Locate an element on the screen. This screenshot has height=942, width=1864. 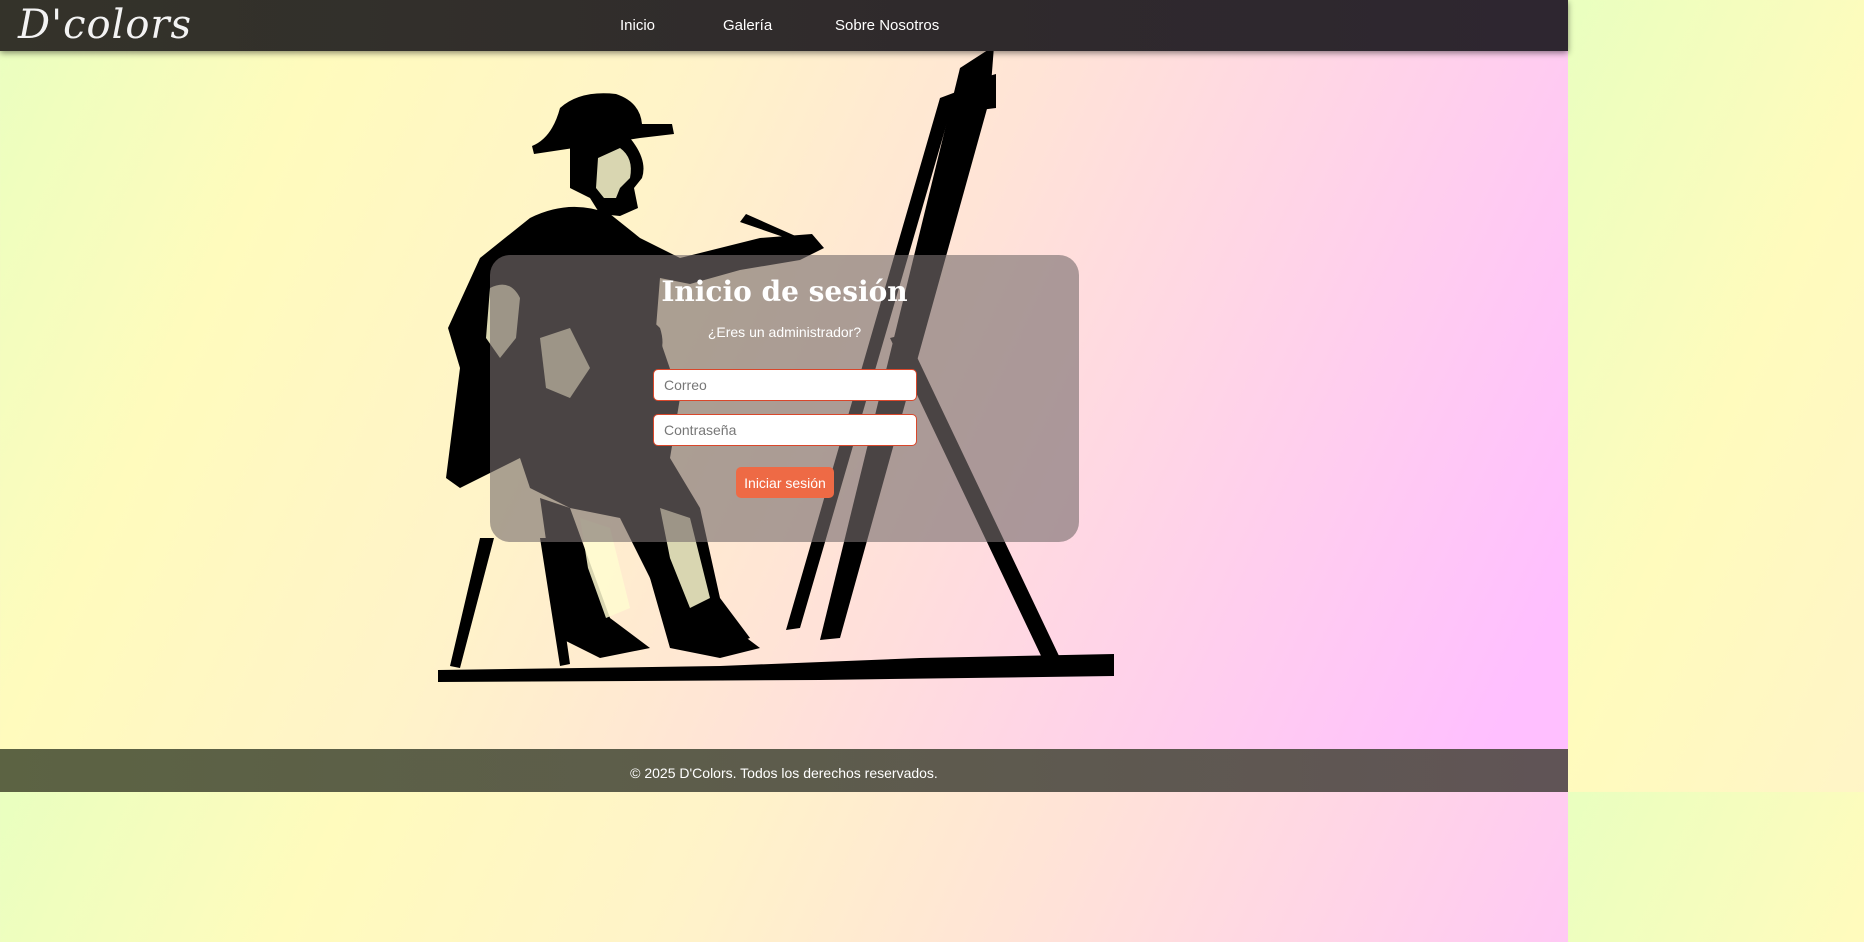
brand-logo: D'colors is located at coordinates (105, 25).